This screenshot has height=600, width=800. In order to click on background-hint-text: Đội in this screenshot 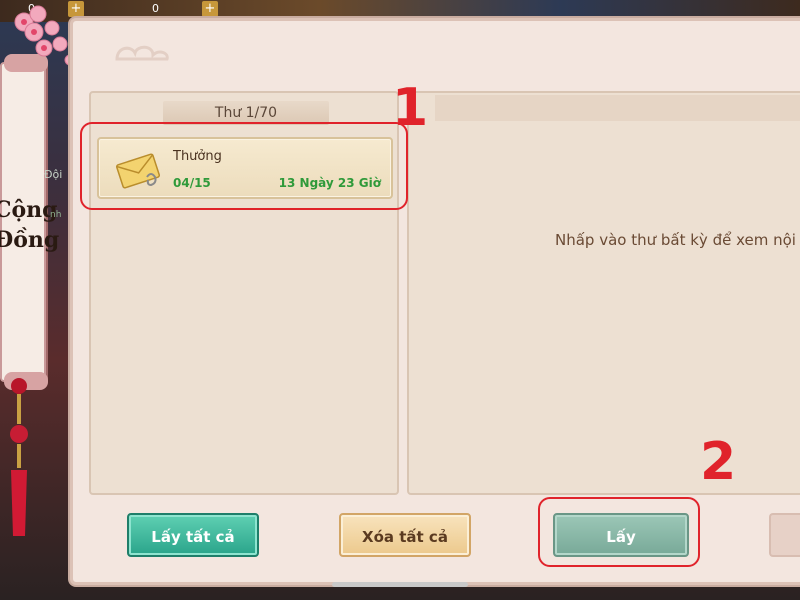, I will do `click(53, 174)`.